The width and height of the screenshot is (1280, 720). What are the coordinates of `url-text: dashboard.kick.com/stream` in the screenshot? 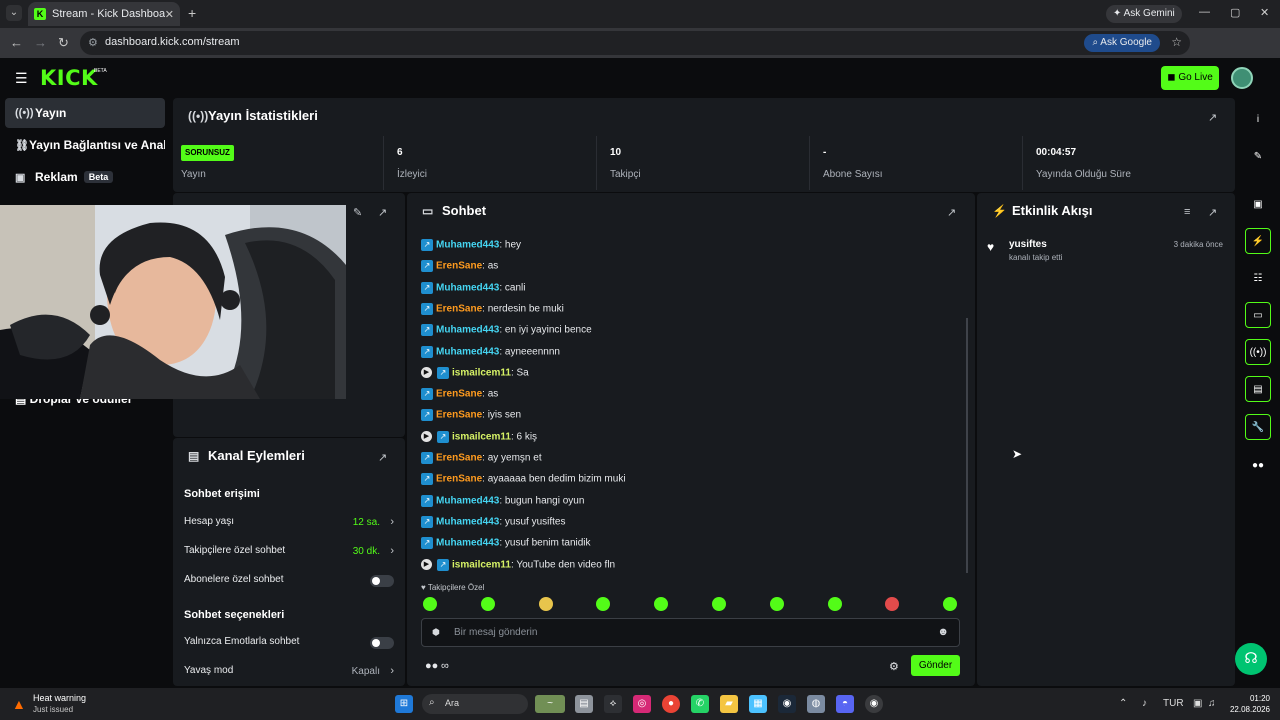 It's located at (172, 42).